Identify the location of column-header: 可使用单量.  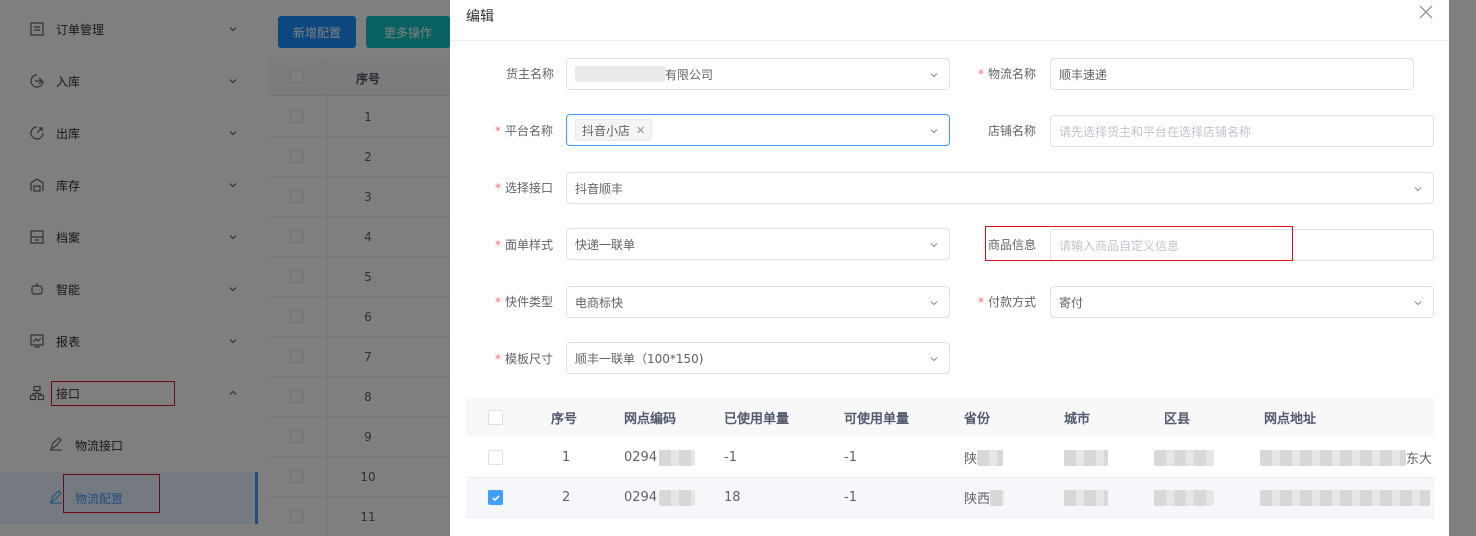
(877, 419).